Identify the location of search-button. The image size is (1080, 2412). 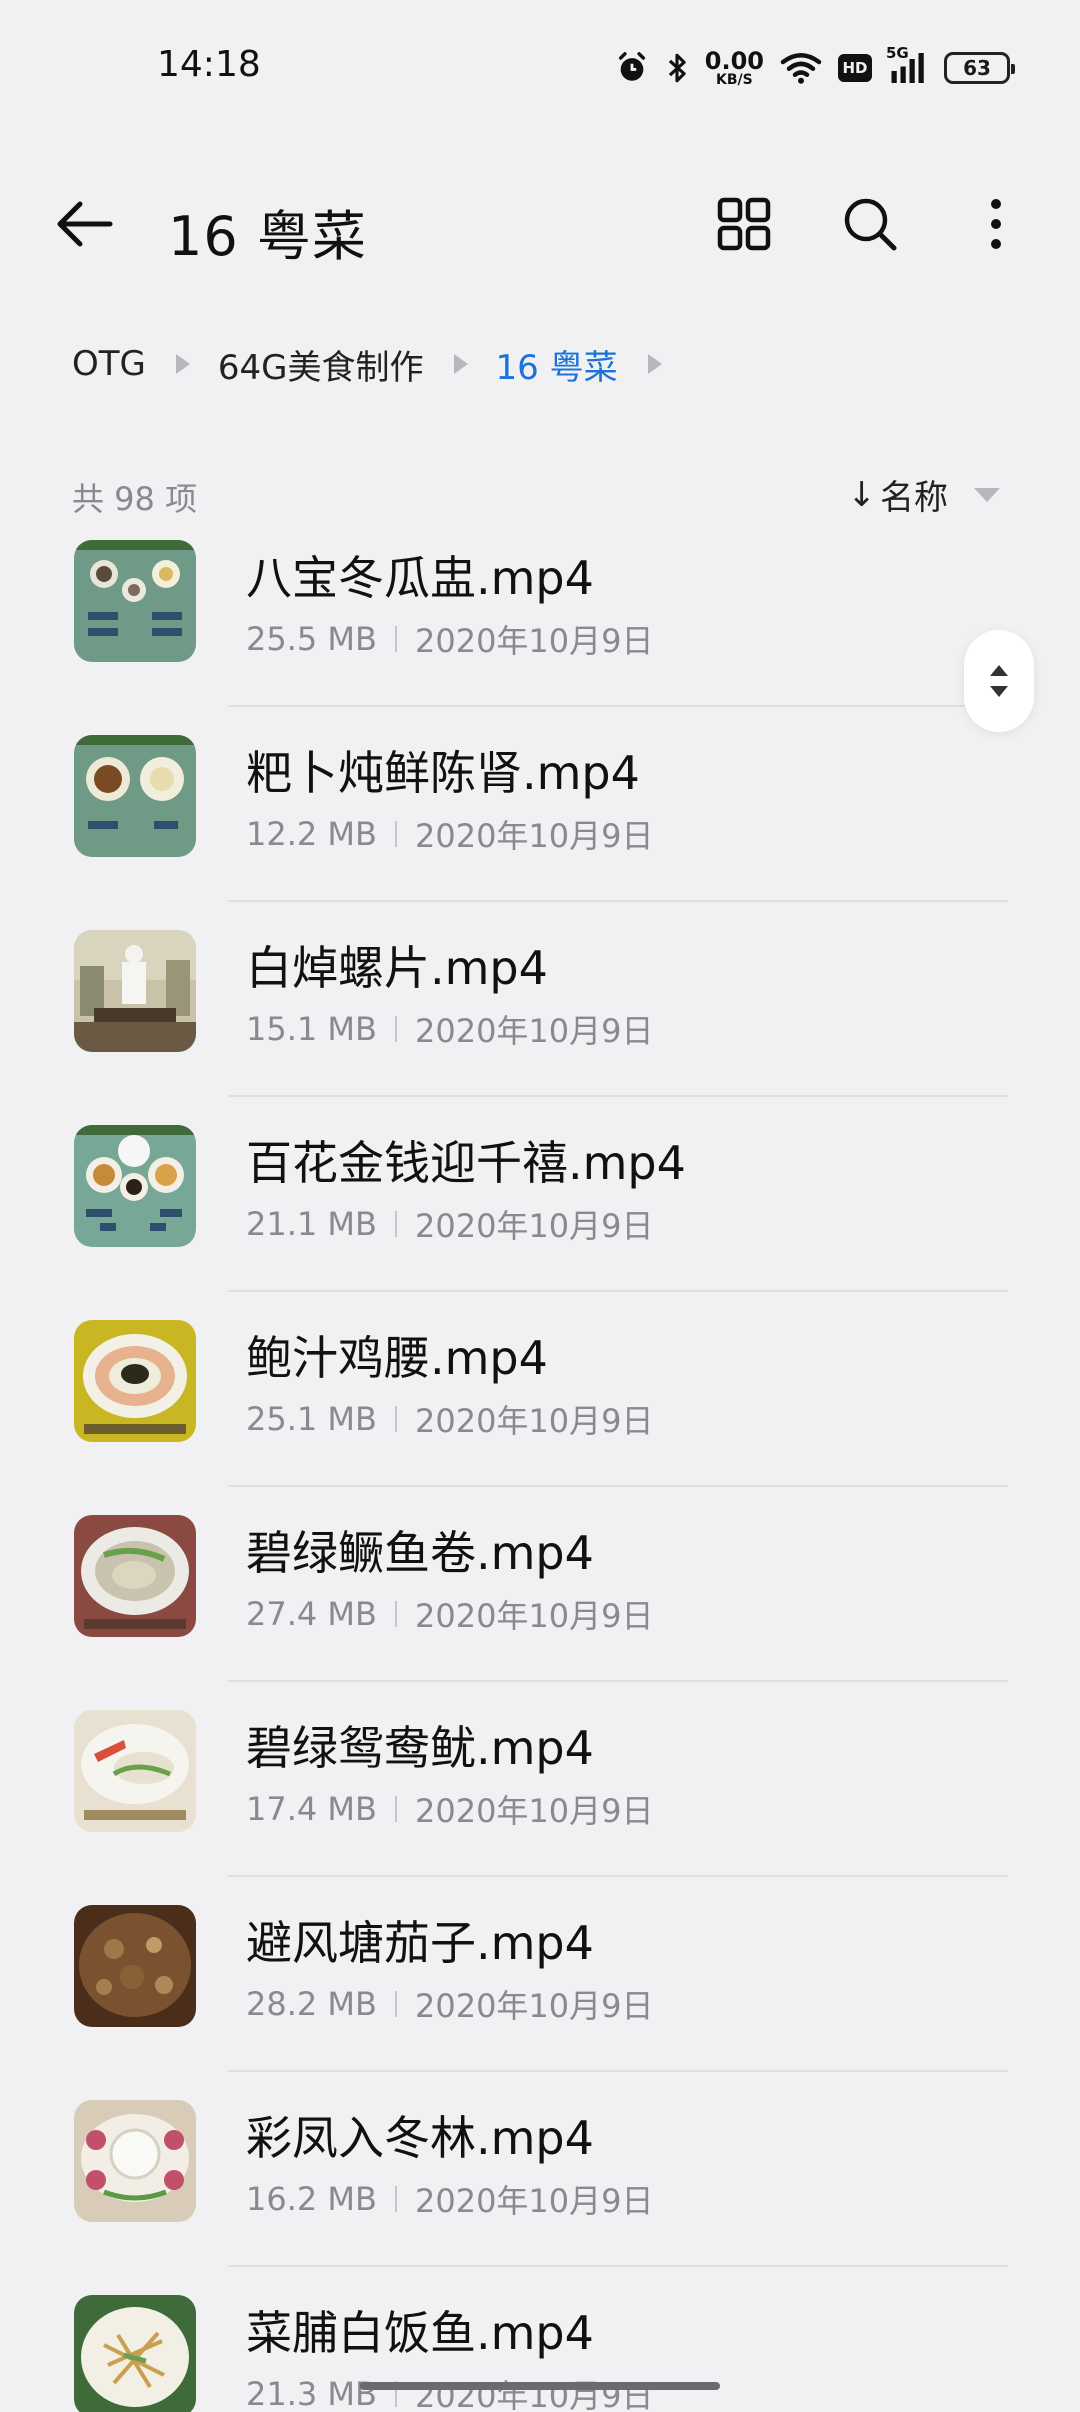
(870, 224).